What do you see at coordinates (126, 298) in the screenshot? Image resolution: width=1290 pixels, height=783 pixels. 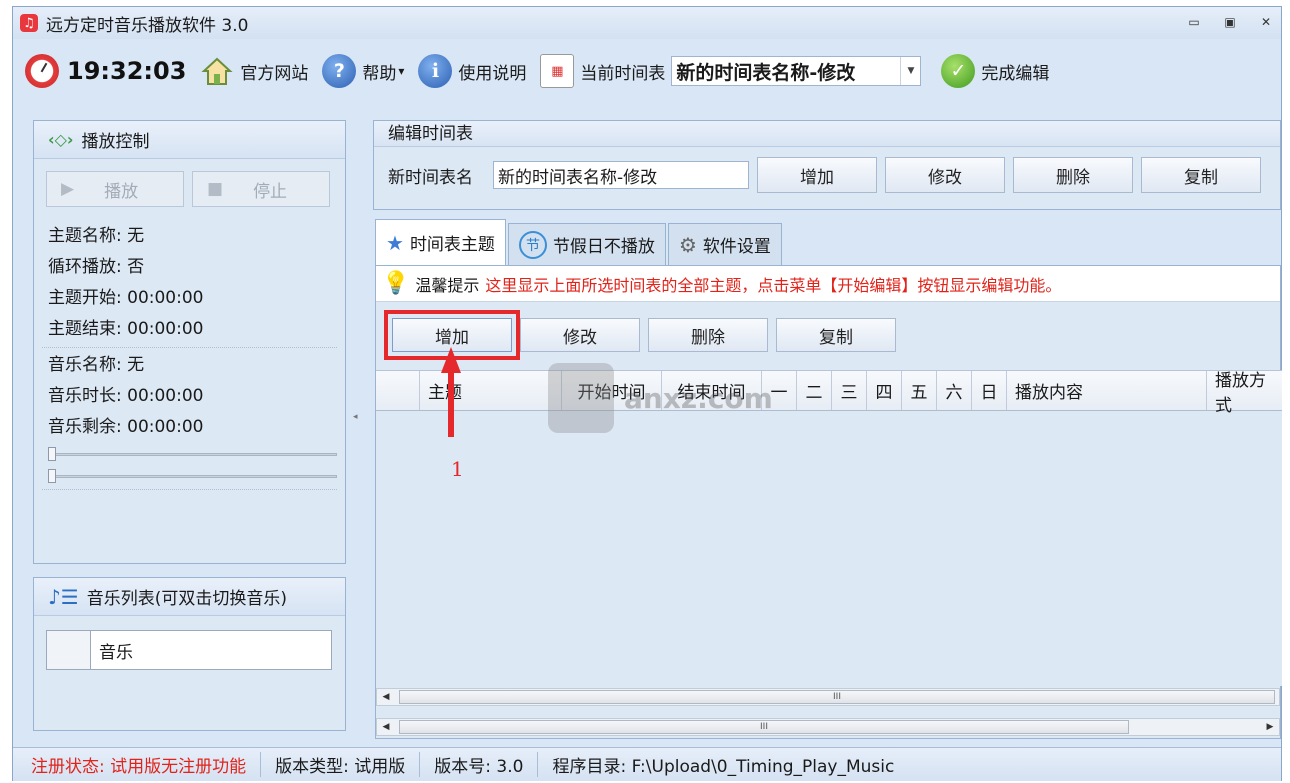 I see `theme-start: 主题开始: 00:00:00` at bounding box center [126, 298].